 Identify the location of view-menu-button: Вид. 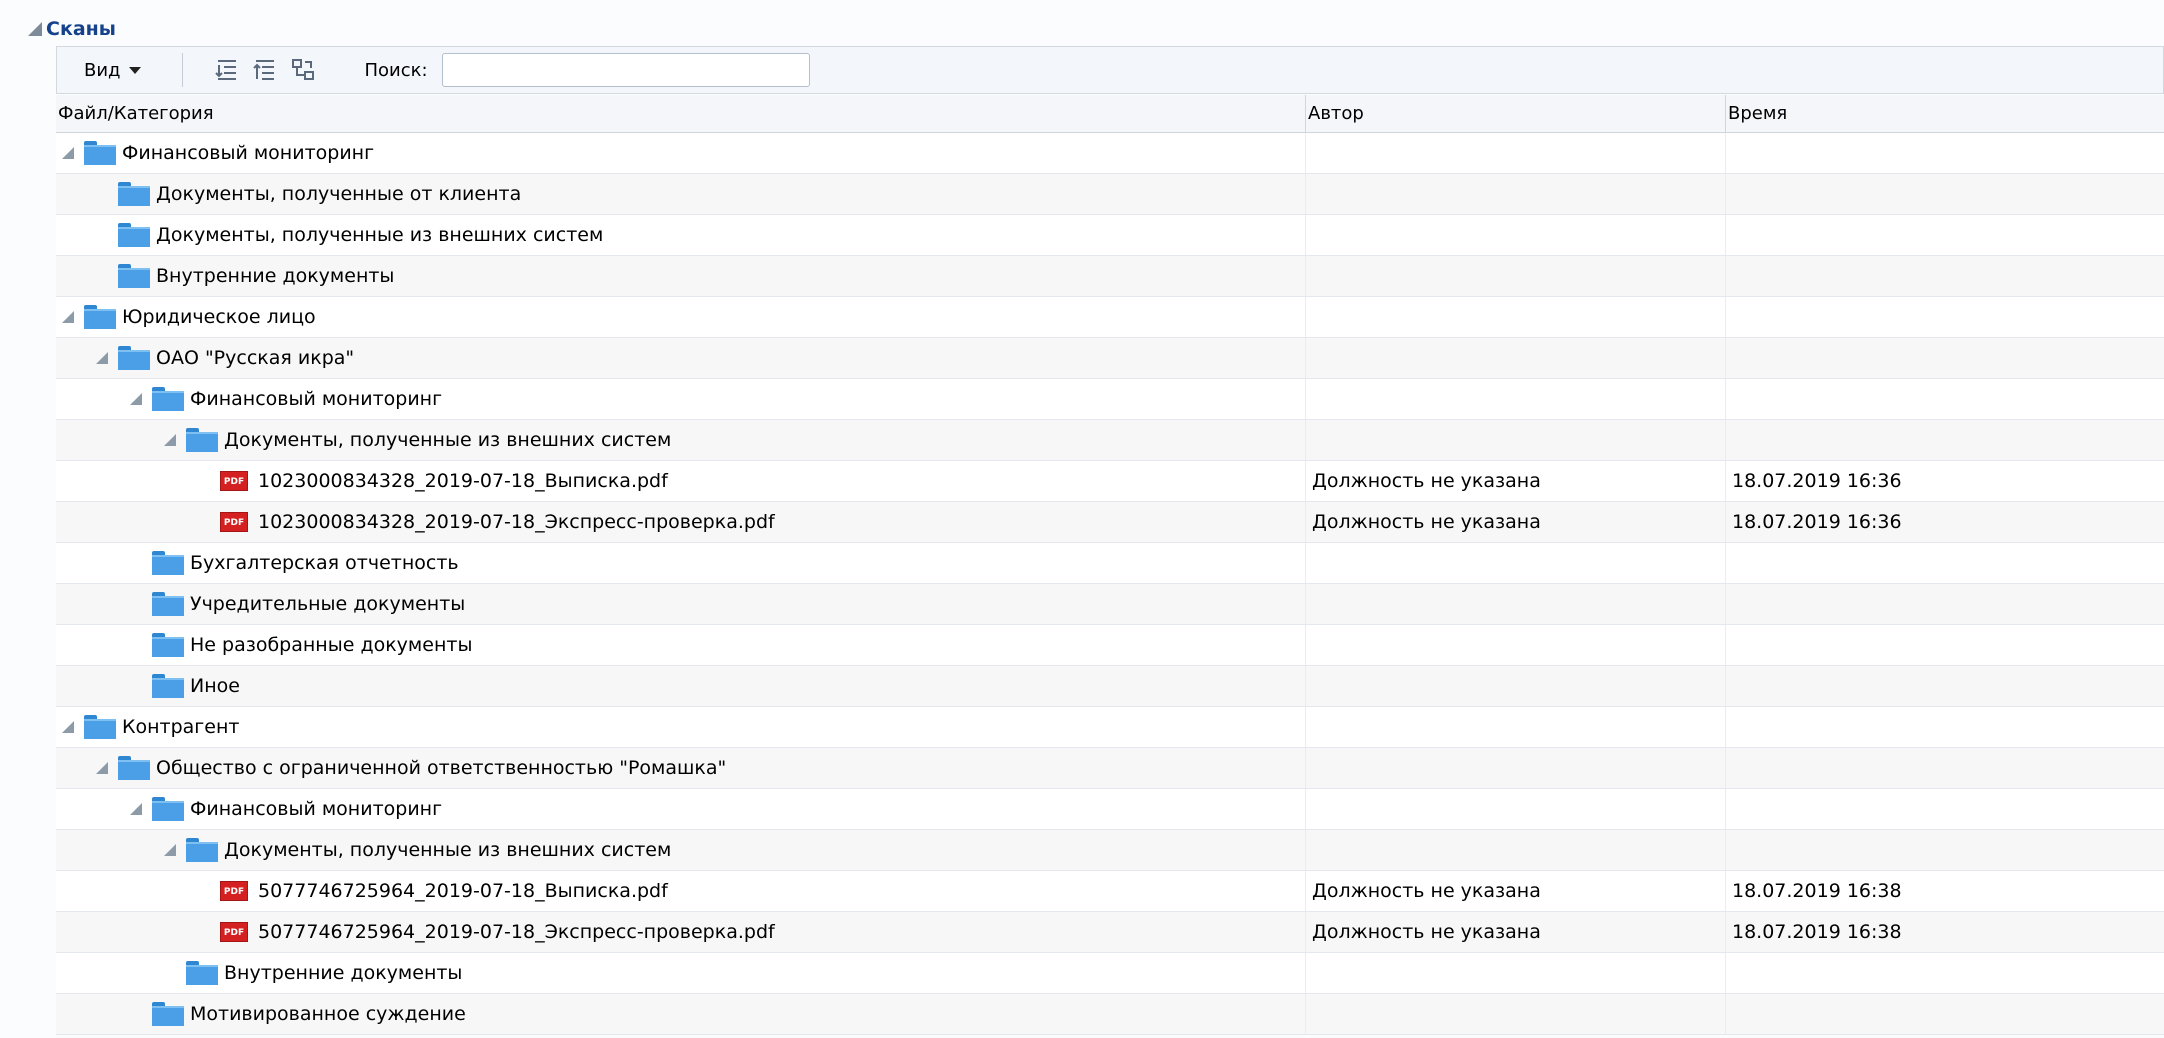
(112, 70).